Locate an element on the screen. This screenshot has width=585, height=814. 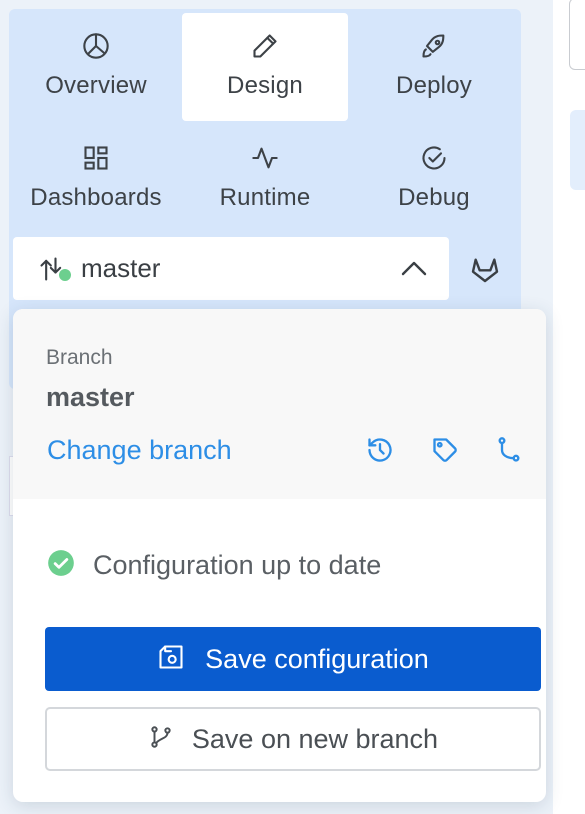
chevron-up-icon is located at coordinates (414, 270).